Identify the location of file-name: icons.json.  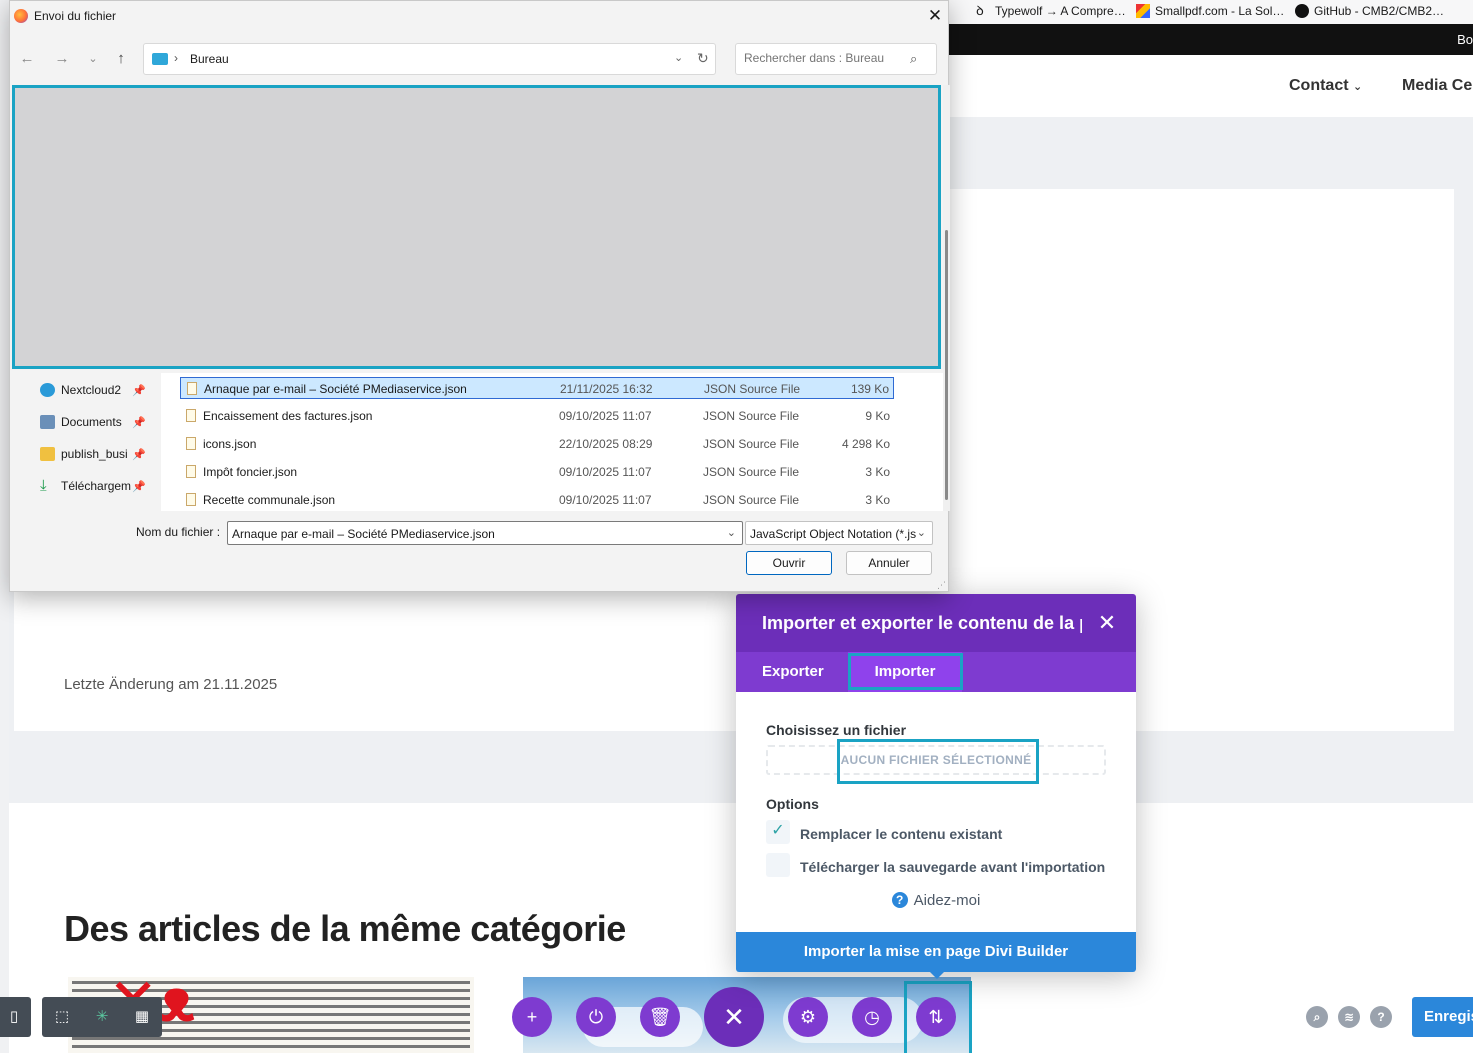
(230, 444).